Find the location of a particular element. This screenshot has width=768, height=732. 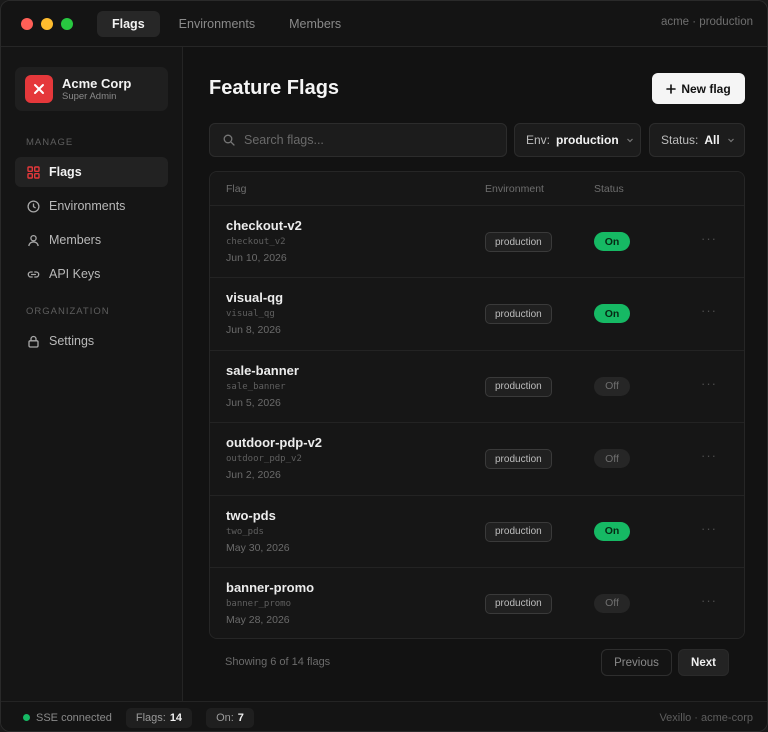

flag-key: two_pds is located at coordinates (245, 531).